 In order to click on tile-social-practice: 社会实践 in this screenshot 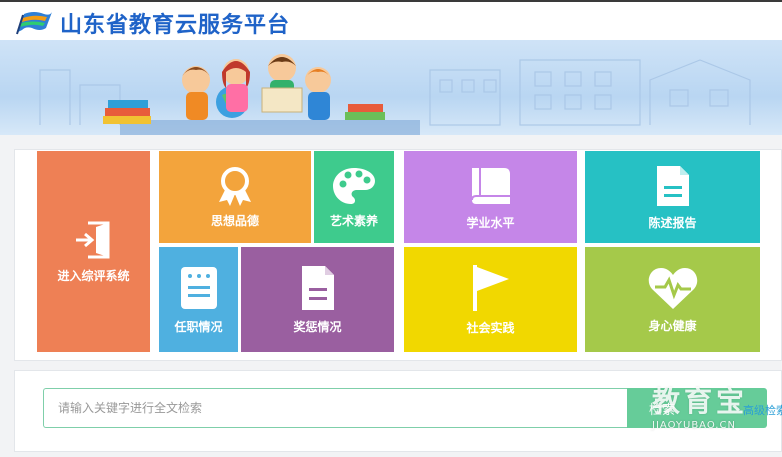, I will do `click(490, 299)`.